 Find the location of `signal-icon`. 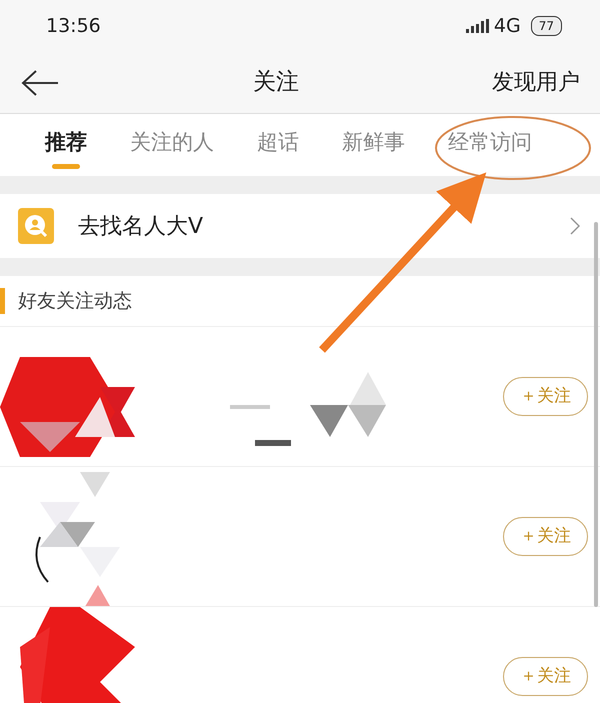

signal-icon is located at coordinates (478, 26).